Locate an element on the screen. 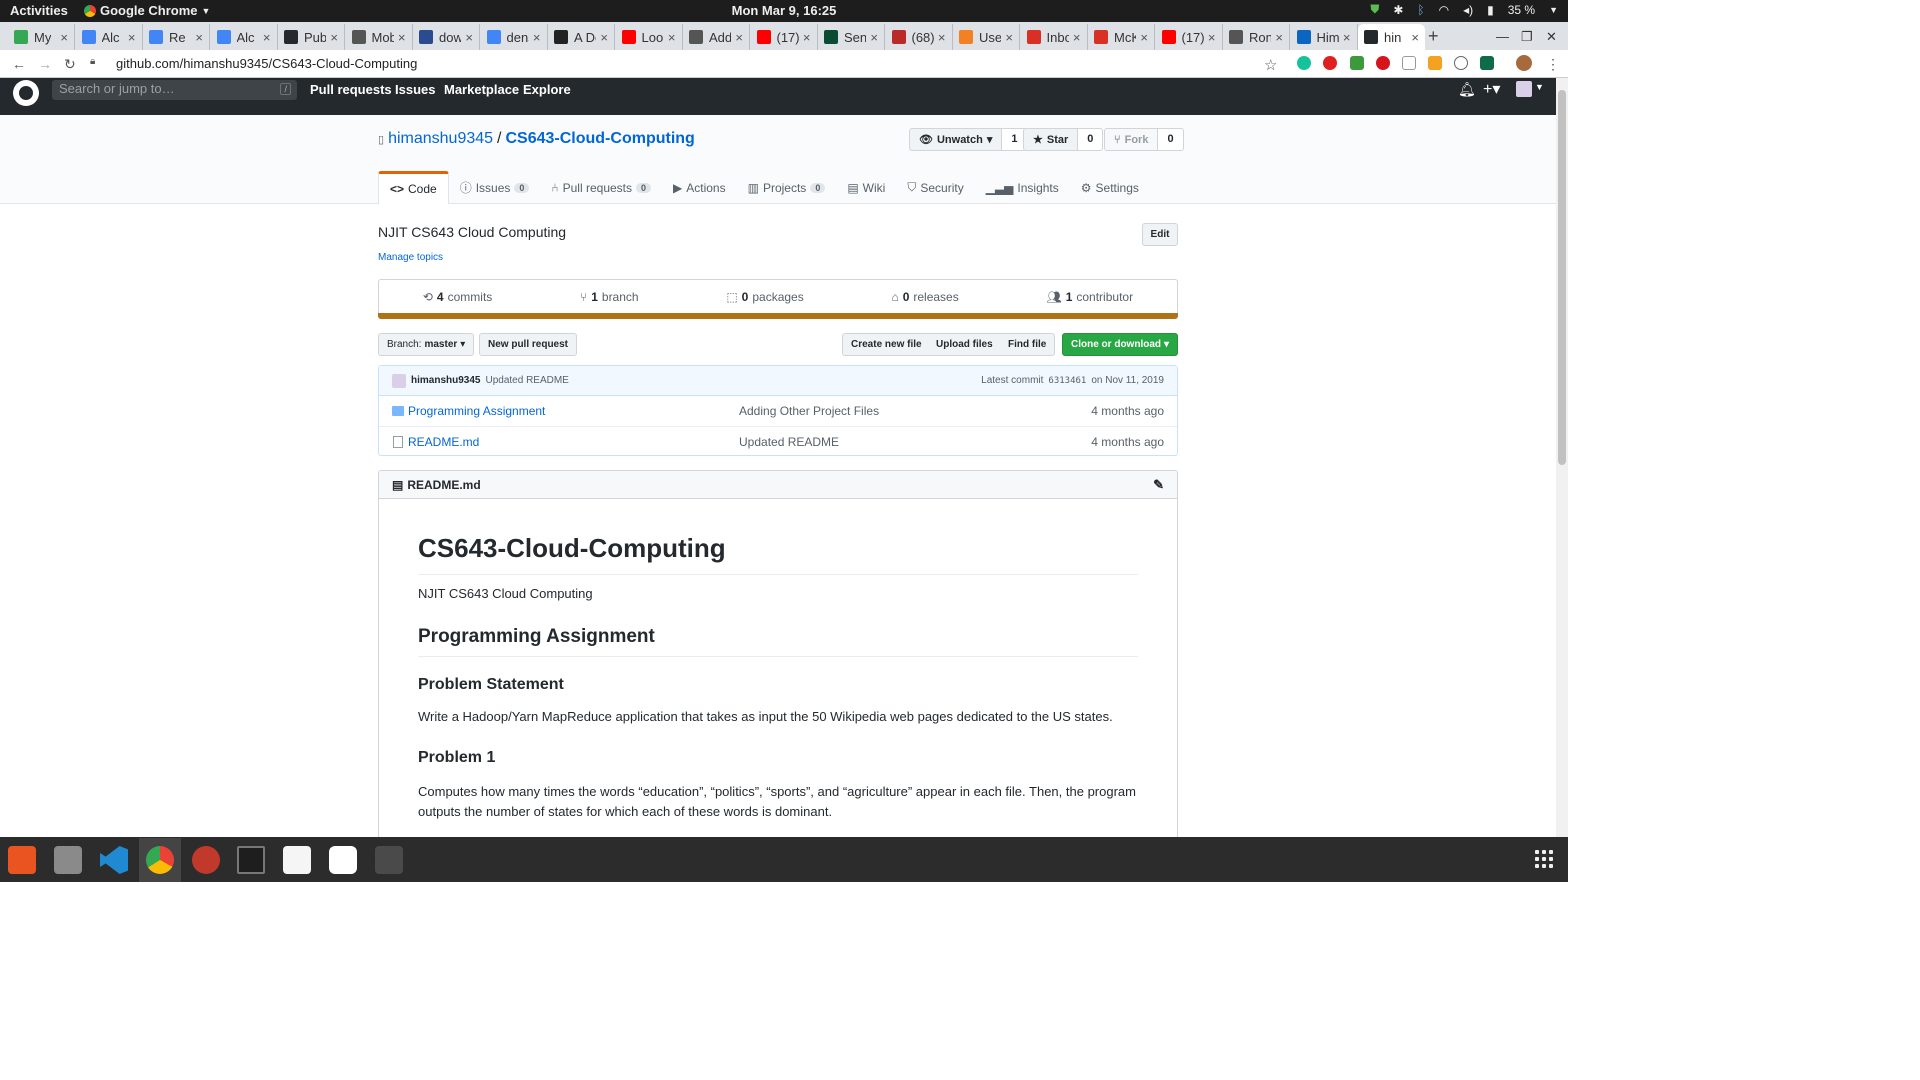 The height and width of the screenshot is (1080, 1920). browser-tab: Inbox× is located at coordinates (1054, 37).